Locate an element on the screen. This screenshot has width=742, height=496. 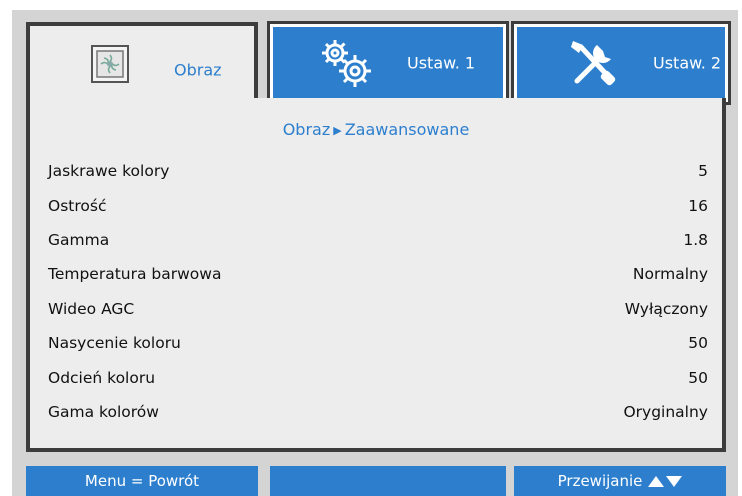
gears-icon is located at coordinates (347, 65).